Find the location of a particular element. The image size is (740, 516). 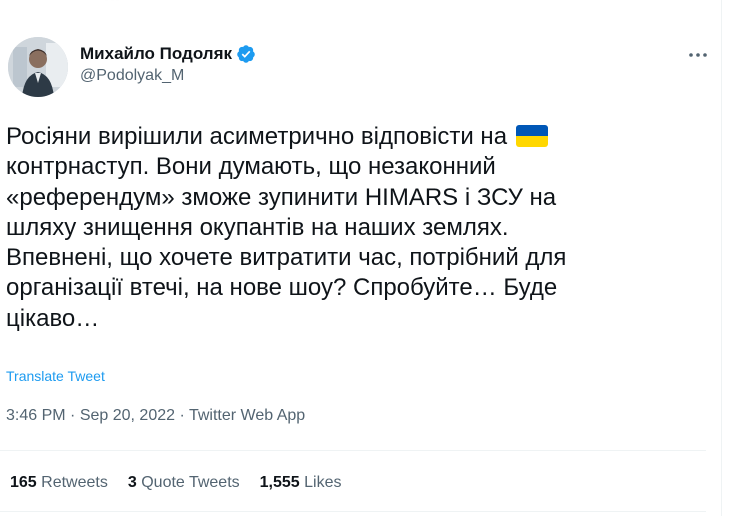

translate-tweet-link: Translate Tweet is located at coordinates (55, 376).